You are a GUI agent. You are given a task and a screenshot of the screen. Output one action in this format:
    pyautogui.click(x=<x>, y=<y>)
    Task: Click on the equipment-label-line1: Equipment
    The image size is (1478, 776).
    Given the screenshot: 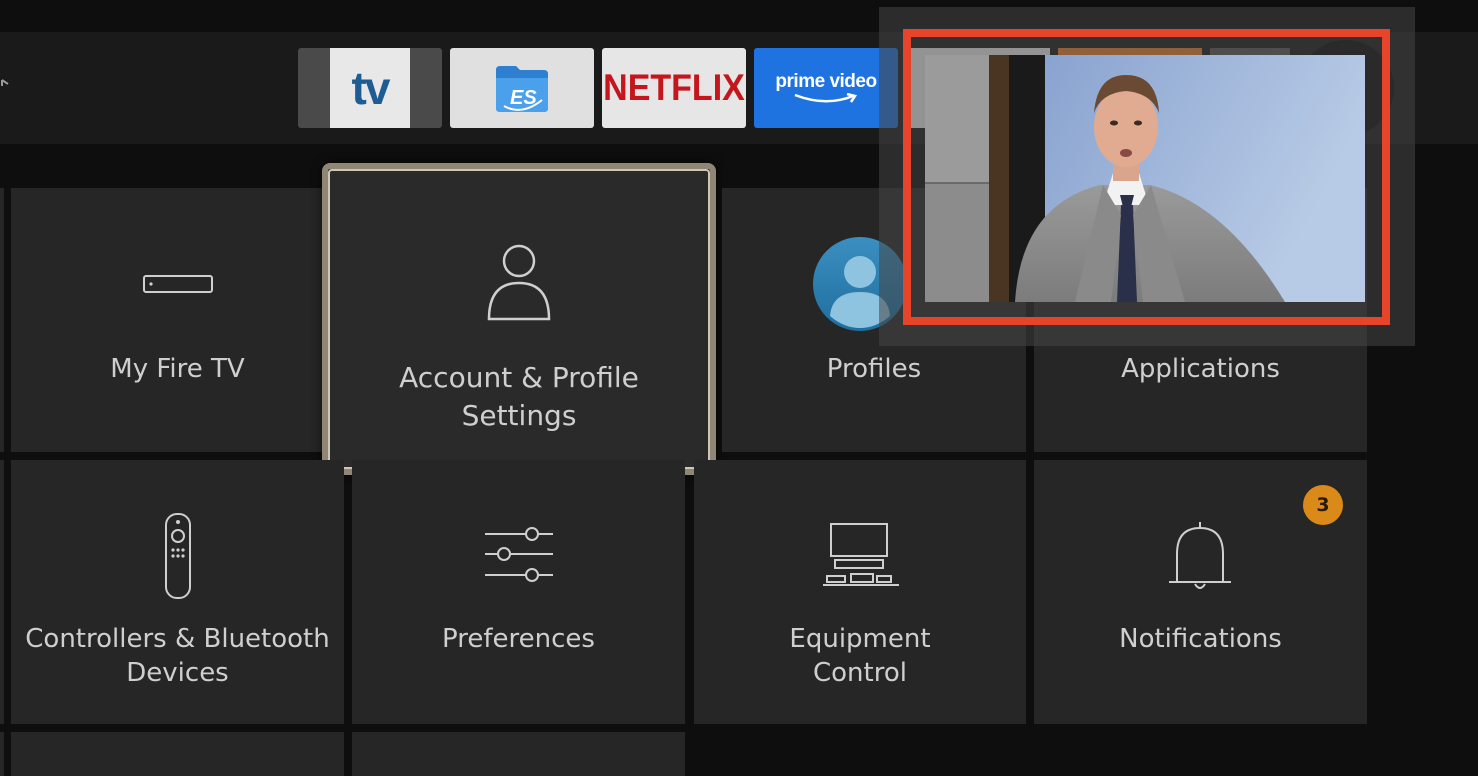 What is the action you would take?
    pyautogui.click(x=860, y=639)
    